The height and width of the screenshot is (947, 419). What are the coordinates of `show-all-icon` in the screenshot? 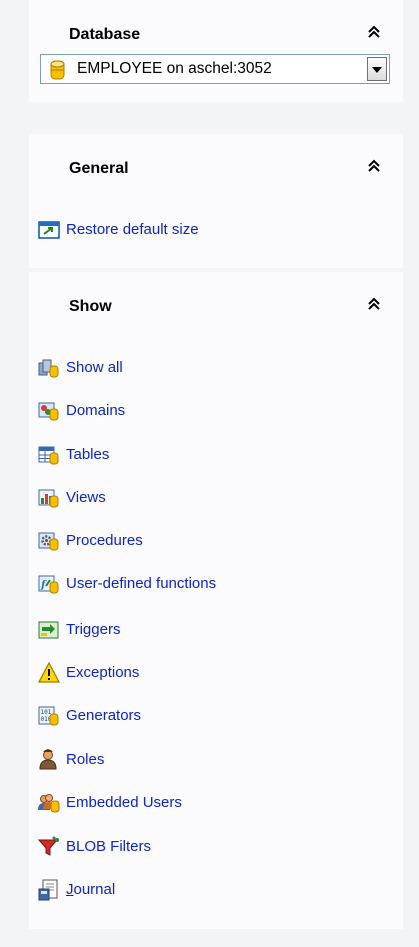 It's located at (49, 368).